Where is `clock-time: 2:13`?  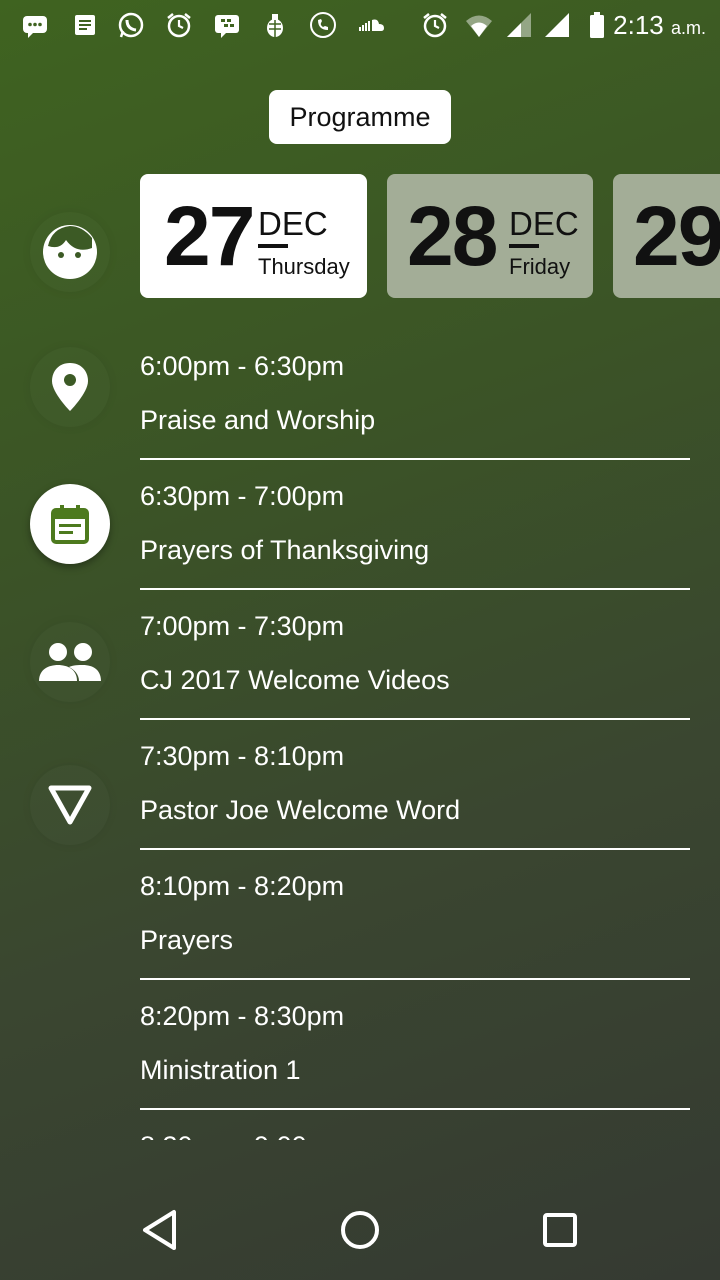 clock-time: 2:13 is located at coordinates (638, 25).